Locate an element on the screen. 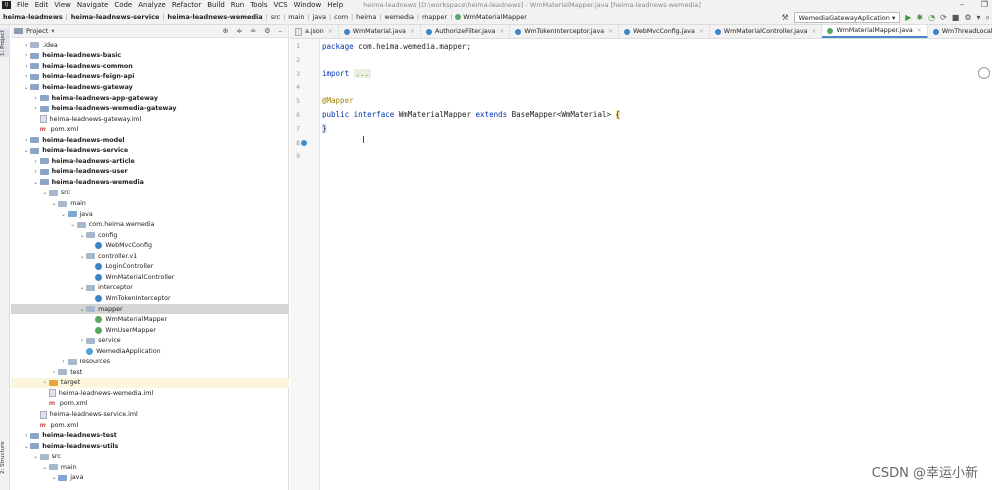  menu-view: View is located at coordinates (62, 5).